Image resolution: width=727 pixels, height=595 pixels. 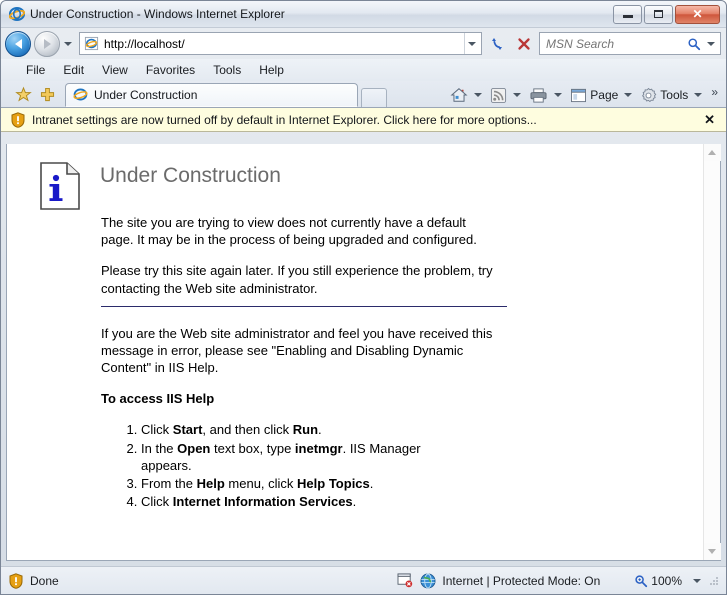 What do you see at coordinates (318, 448) in the screenshot?
I see `step-emphasis: inetmgr` at bounding box center [318, 448].